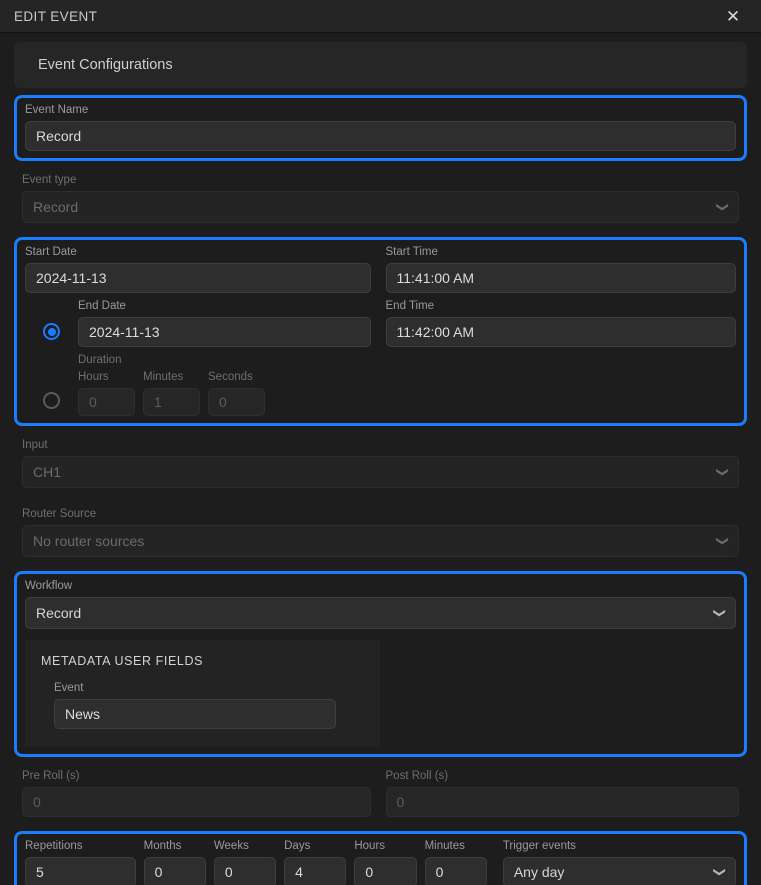  What do you see at coordinates (380, 385) in the screenshot?
I see `schedule-duration-row: Duration Hours 0 Minutes 1 Seconds 0` at bounding box center [380, 385].